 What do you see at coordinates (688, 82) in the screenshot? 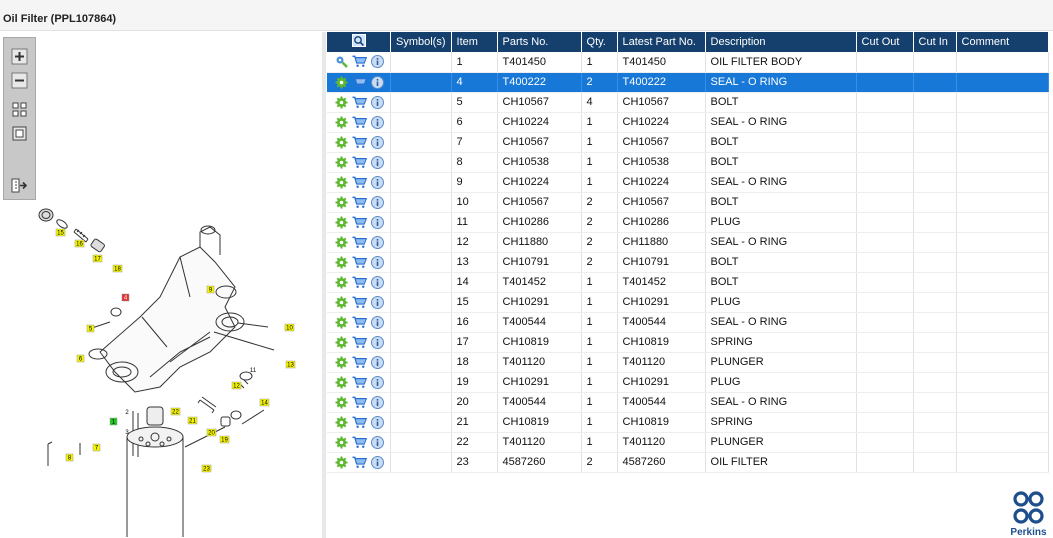
I see `parts-table-row: 4 T400222 2 T400222 SEAL - O RING` at bounding box center [688, 82].